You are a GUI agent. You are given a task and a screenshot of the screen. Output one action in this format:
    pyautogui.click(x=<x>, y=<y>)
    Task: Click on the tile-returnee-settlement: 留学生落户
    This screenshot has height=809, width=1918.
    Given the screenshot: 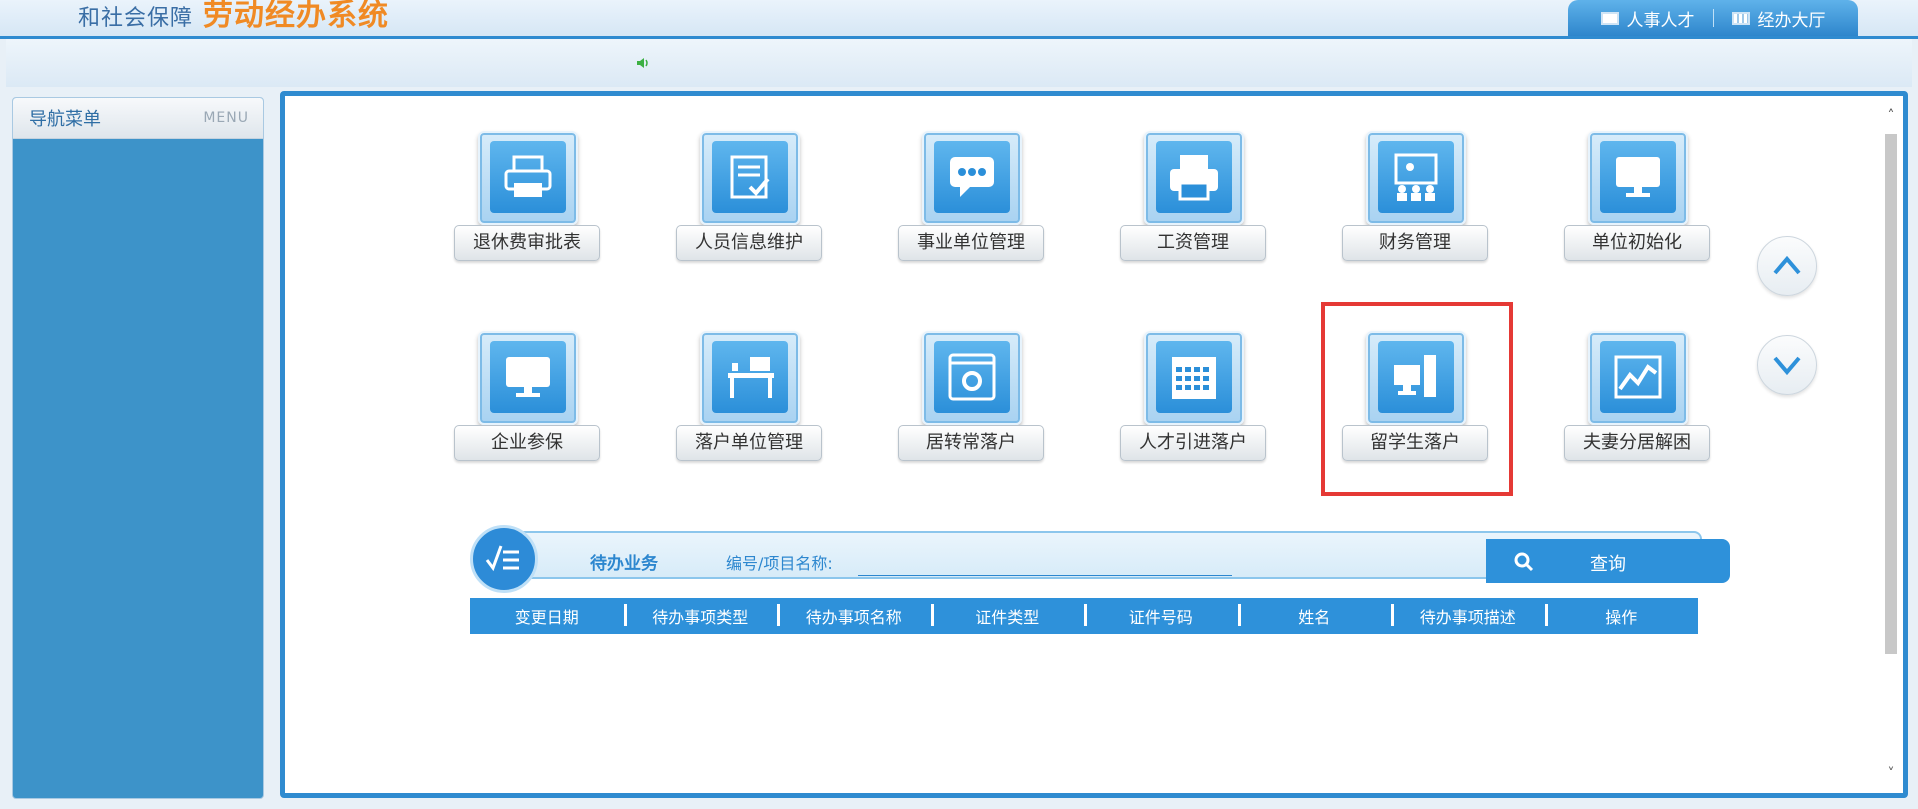 What is the action you would take?
    pyautogui.click(x=1415, y=406)
    